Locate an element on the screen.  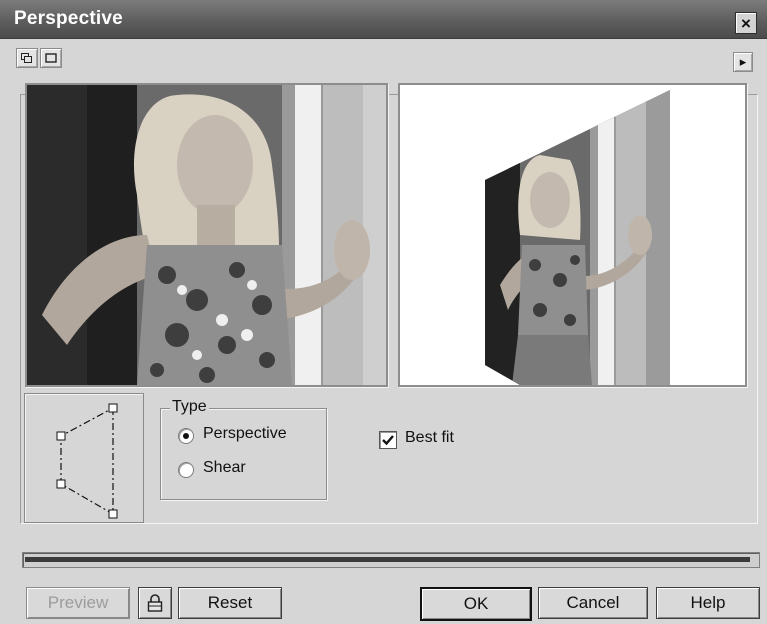
cancel-button: Cancel is located at coordinates (593, 603).